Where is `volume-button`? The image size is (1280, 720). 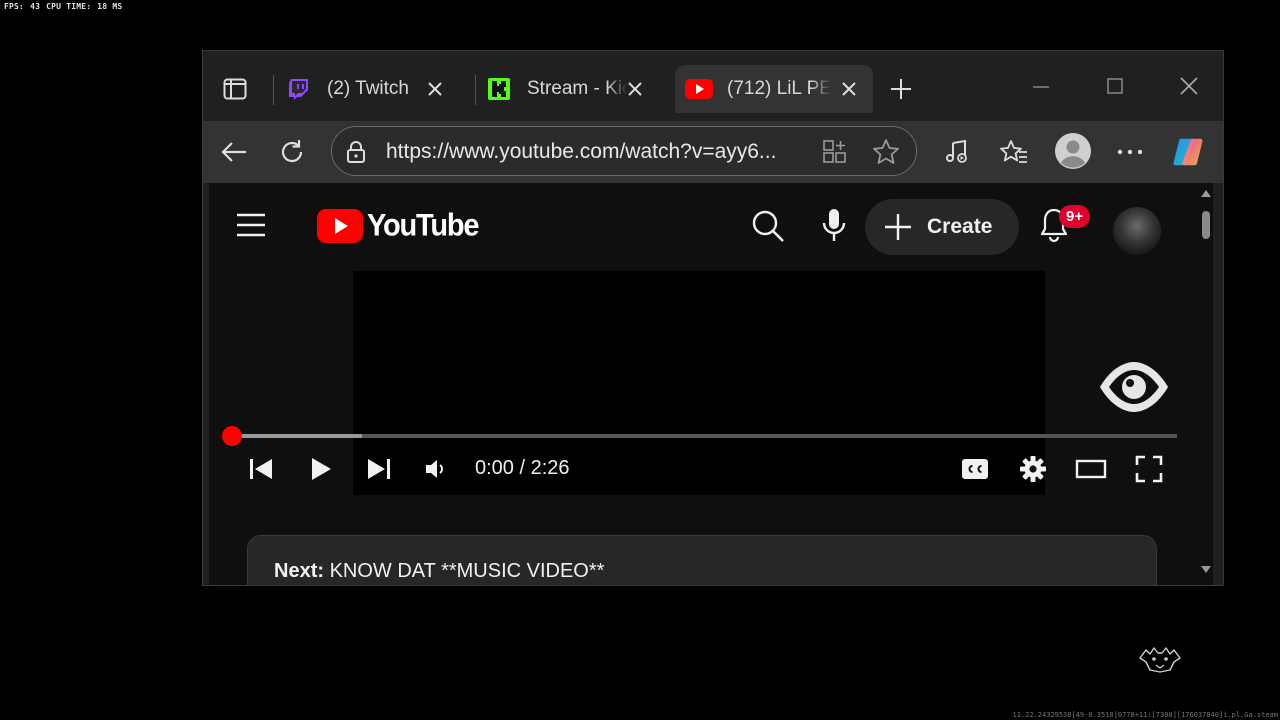
volume-button is located at coordinates (437, 469).